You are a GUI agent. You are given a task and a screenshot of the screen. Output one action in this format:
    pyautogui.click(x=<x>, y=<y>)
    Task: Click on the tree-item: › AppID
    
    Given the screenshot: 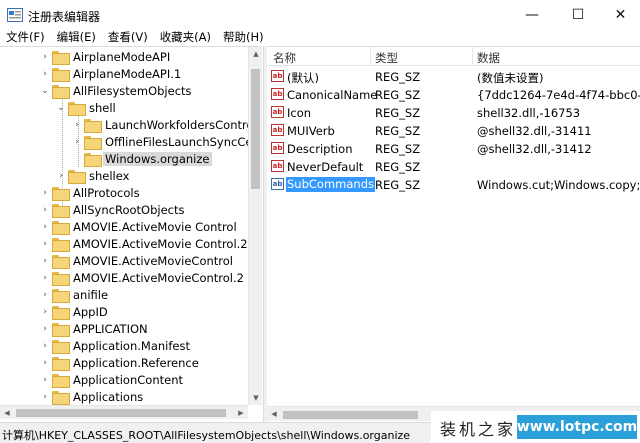 What is the action you would take?
    pyautogui.click(x=74, y=311)
    